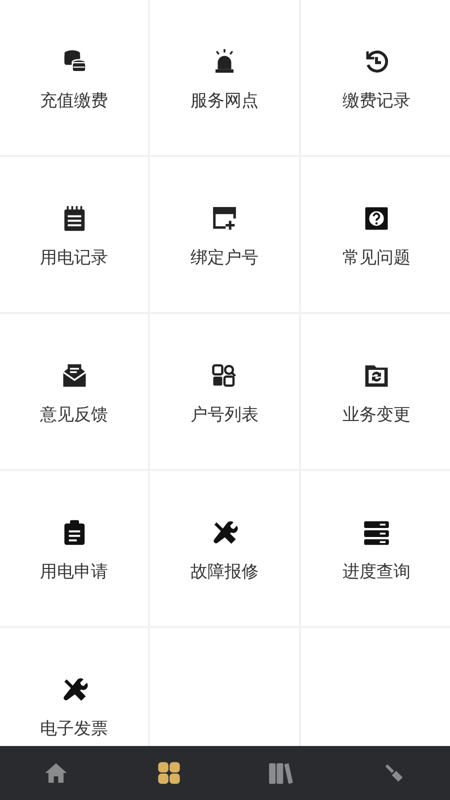 The height and width of the screenshot is (800, 450). I want to click on tile-label: 用电记录, so click(74, 258).